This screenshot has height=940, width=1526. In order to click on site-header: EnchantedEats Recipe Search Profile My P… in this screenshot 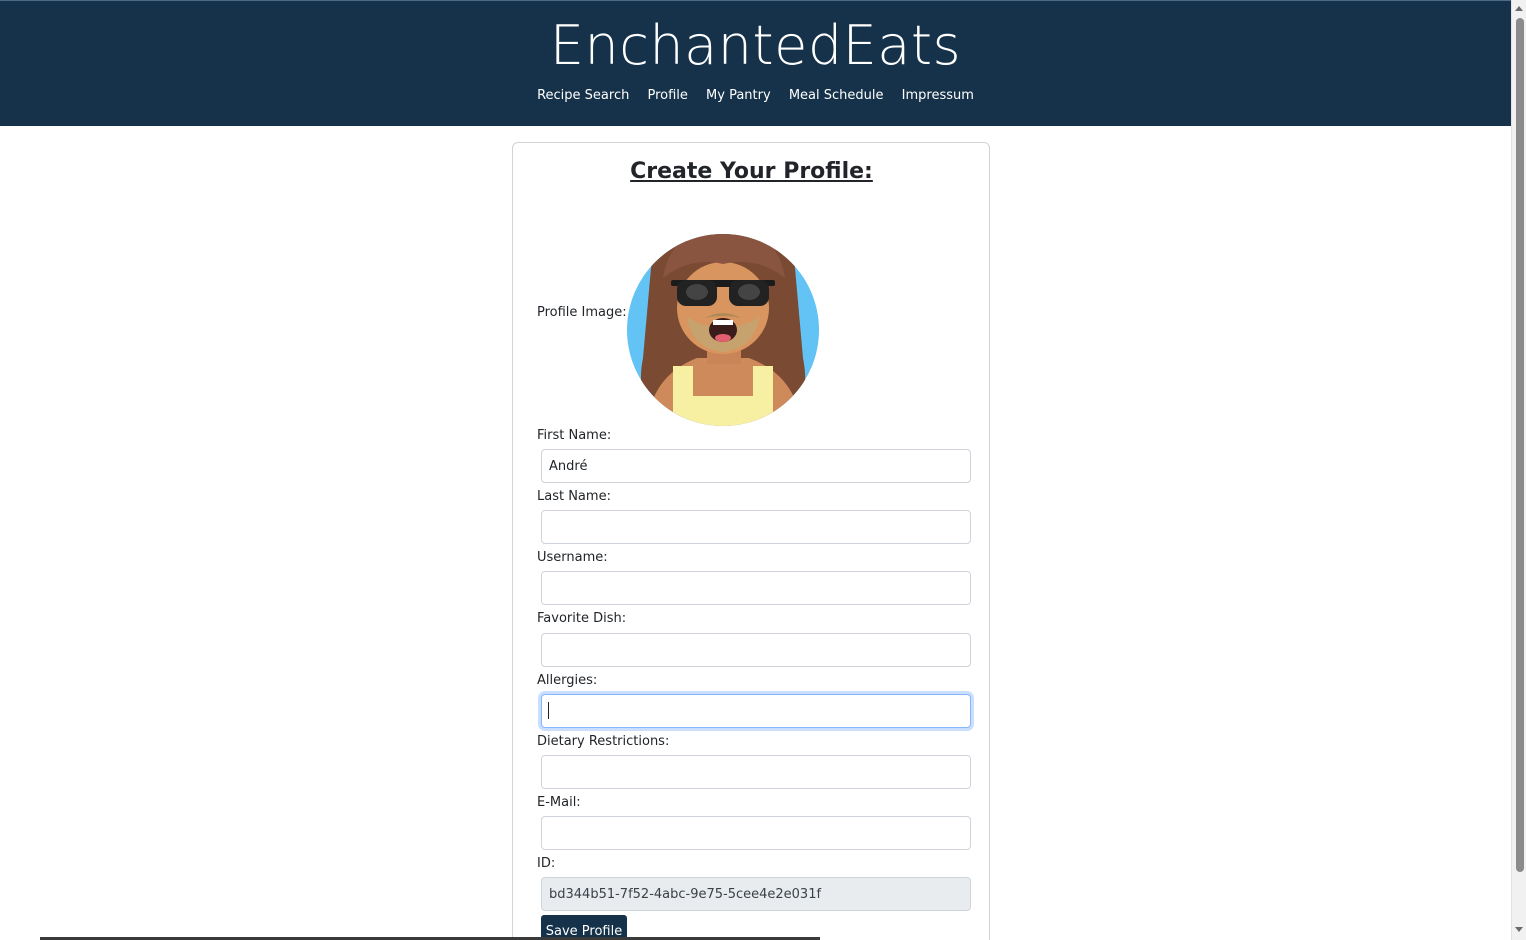, I will do `click(755, 63)`.